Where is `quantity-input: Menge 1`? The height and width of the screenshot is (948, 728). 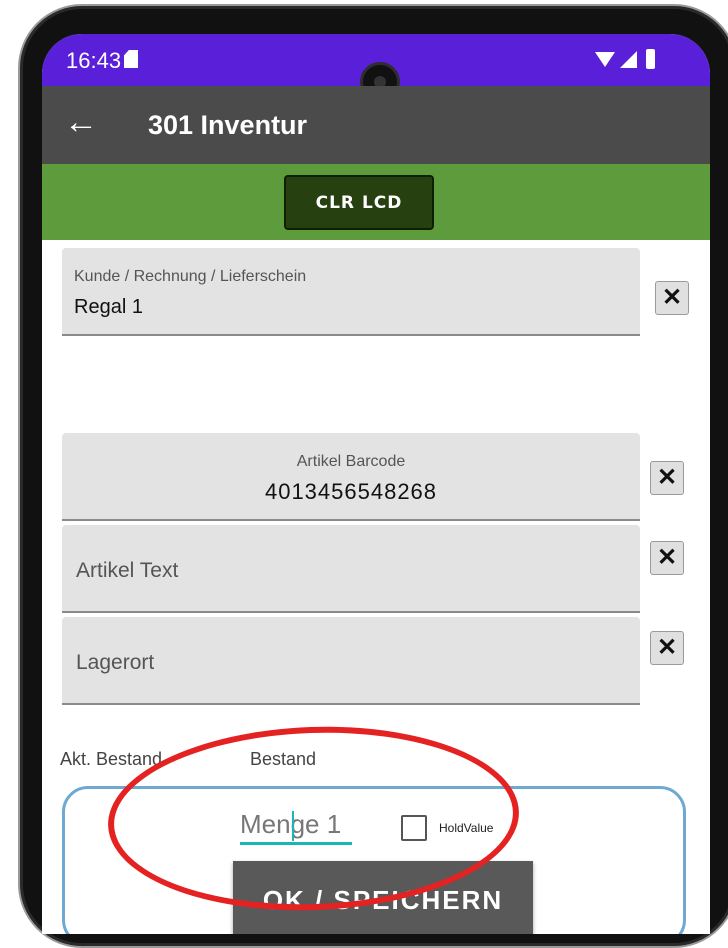
quantity-input: Menge 1 is located at coordinates (296, 827).